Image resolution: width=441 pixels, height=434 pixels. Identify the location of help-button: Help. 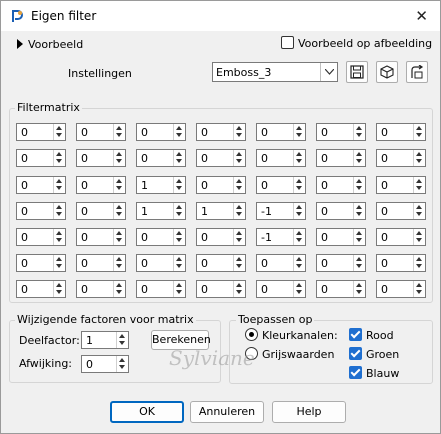
(309, 412).